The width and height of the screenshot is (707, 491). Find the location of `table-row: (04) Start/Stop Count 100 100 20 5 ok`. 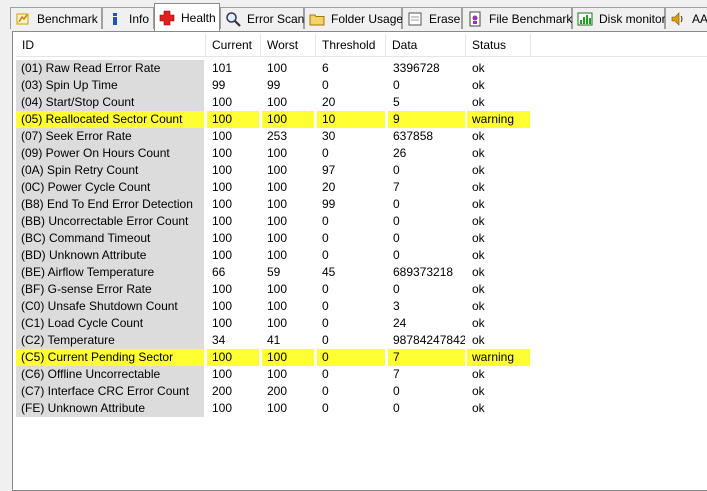

table-row: (04) Start/Stop Count 100 100 20 5 ok is located at coordinates (361, 102).